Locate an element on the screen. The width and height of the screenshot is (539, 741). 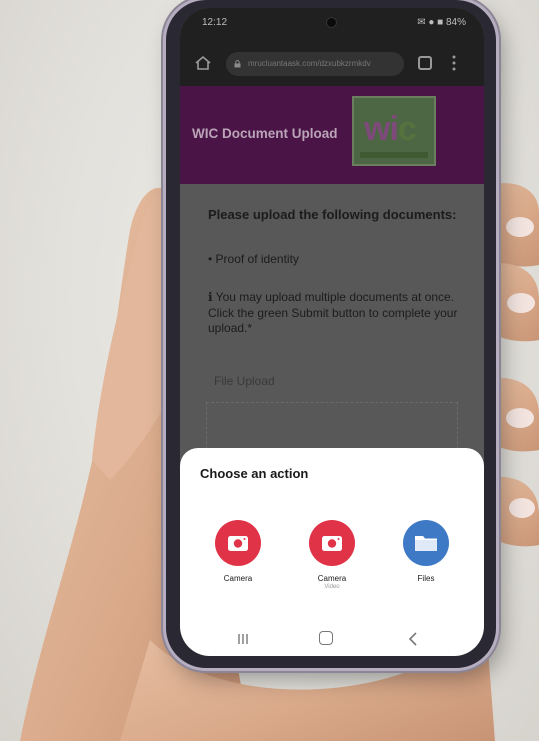
camera-video-action-sublabel: Video is located at coordinates (332, 587).